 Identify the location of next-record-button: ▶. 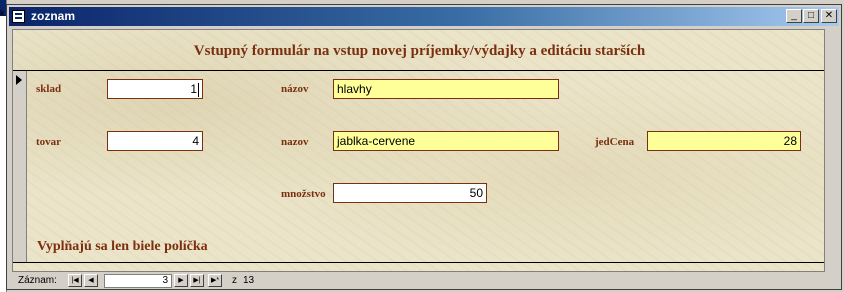
(181, 280).